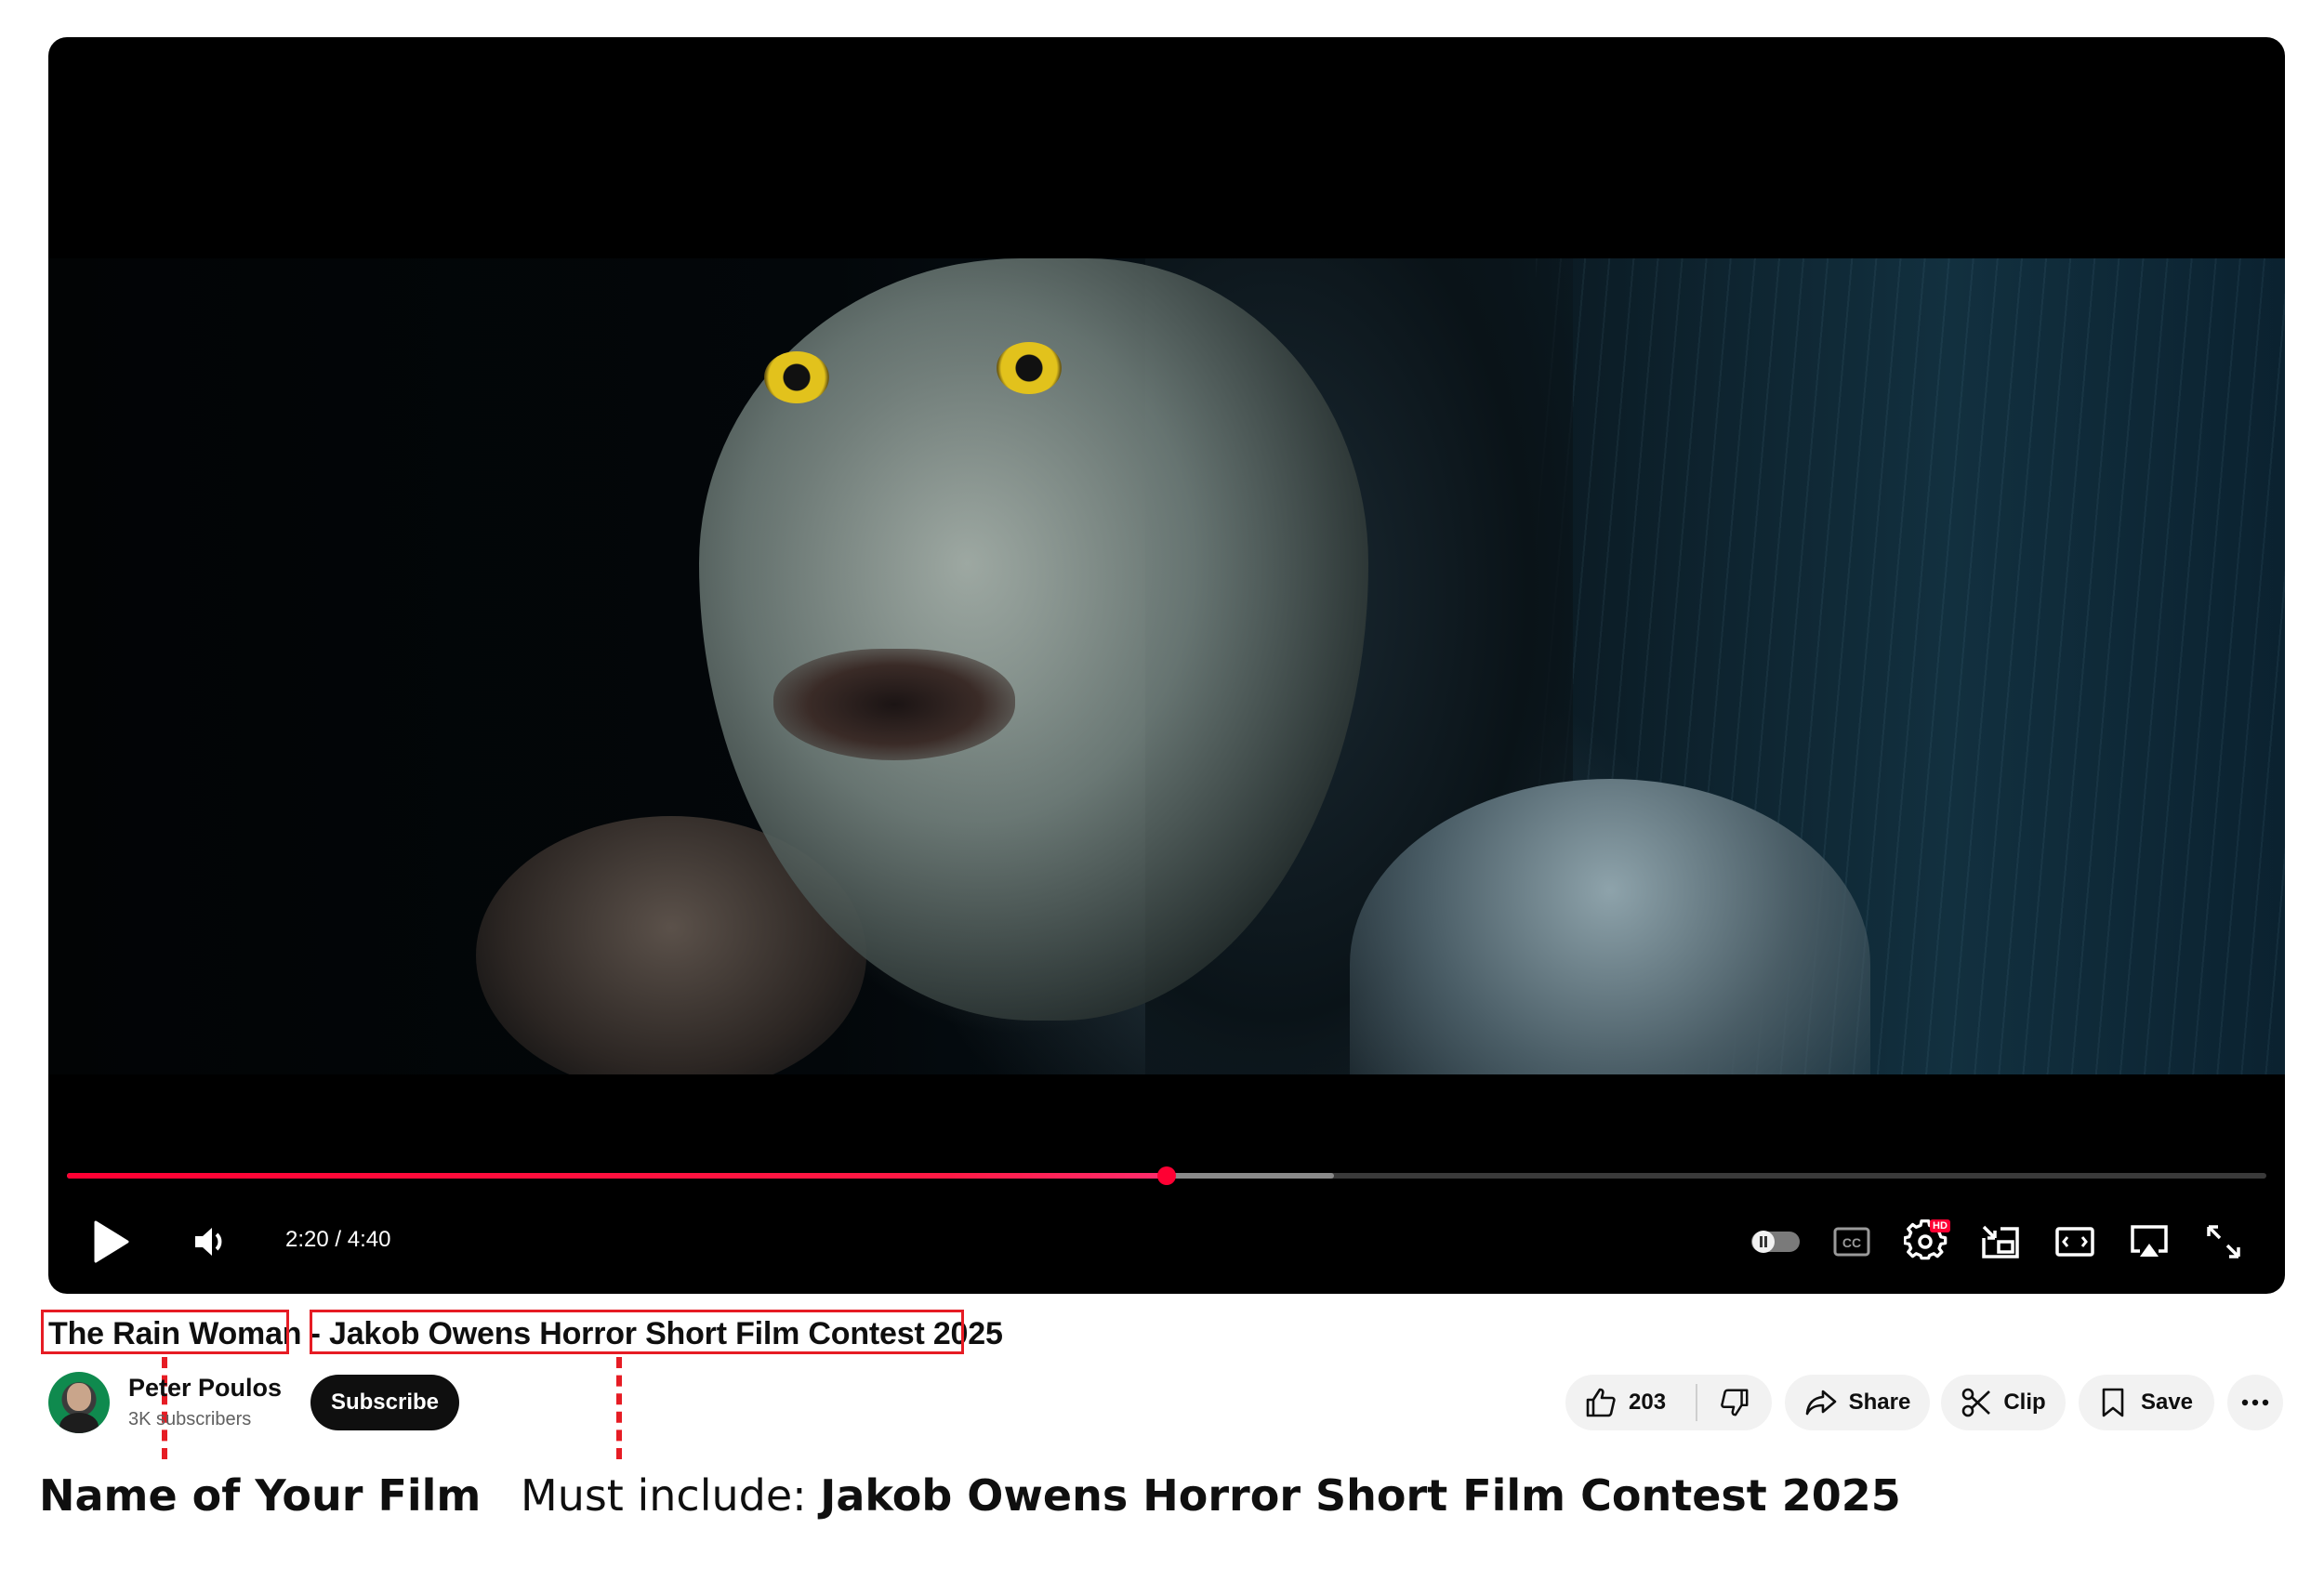 The image size is (2324, 1581). I want to click on theater-mode-button, so click(2075, 1242).